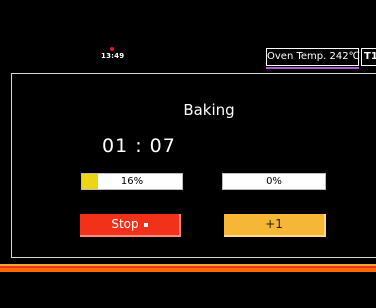  What do you see at coordinates (145, 224) in the screenshot?
I see `stop-icon` at bounding box center [145, 224].